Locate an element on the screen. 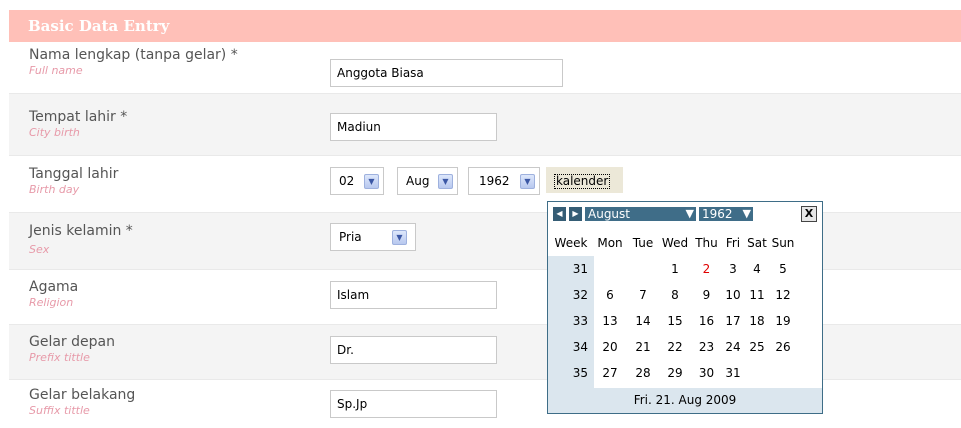 The height and width of the screenshot is (428, 961). sex-sublabel: Sex is located at coordinates (39, 249).